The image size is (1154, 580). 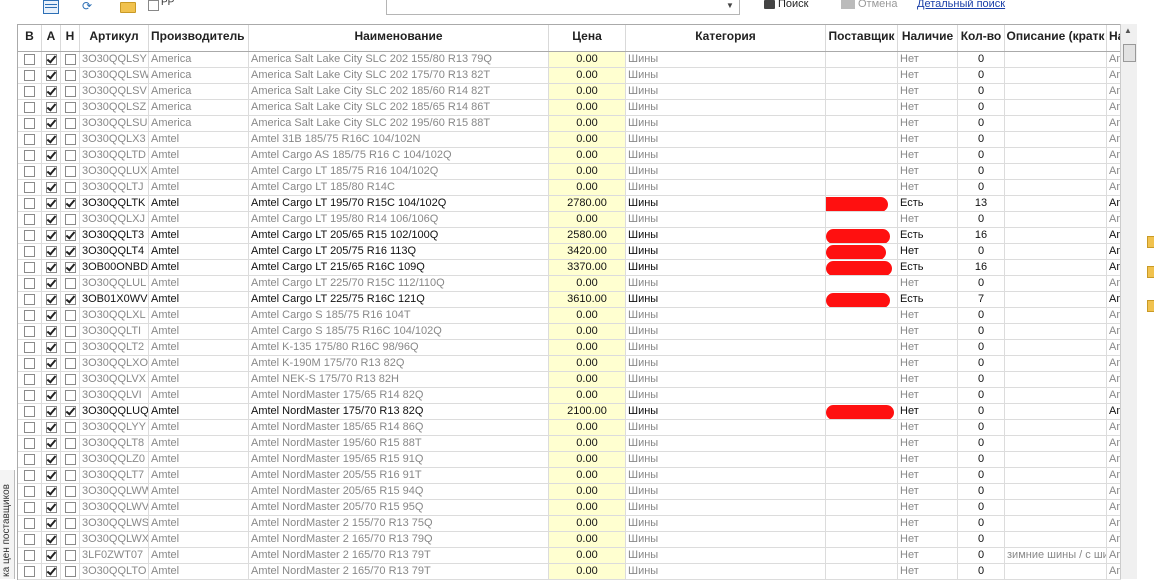 What do you see at coordinates (51, 38) in the screenshot?
I see `column-header: А` at bounding box center [51, 38].